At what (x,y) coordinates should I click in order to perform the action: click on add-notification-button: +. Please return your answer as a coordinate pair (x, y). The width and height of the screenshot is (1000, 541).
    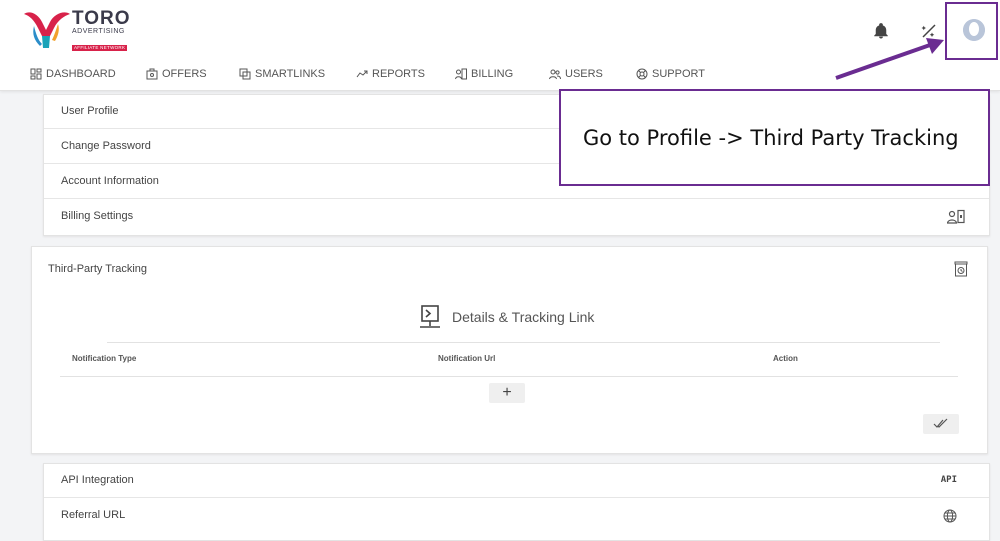
    Looking at the image, I should click on (507, 393).